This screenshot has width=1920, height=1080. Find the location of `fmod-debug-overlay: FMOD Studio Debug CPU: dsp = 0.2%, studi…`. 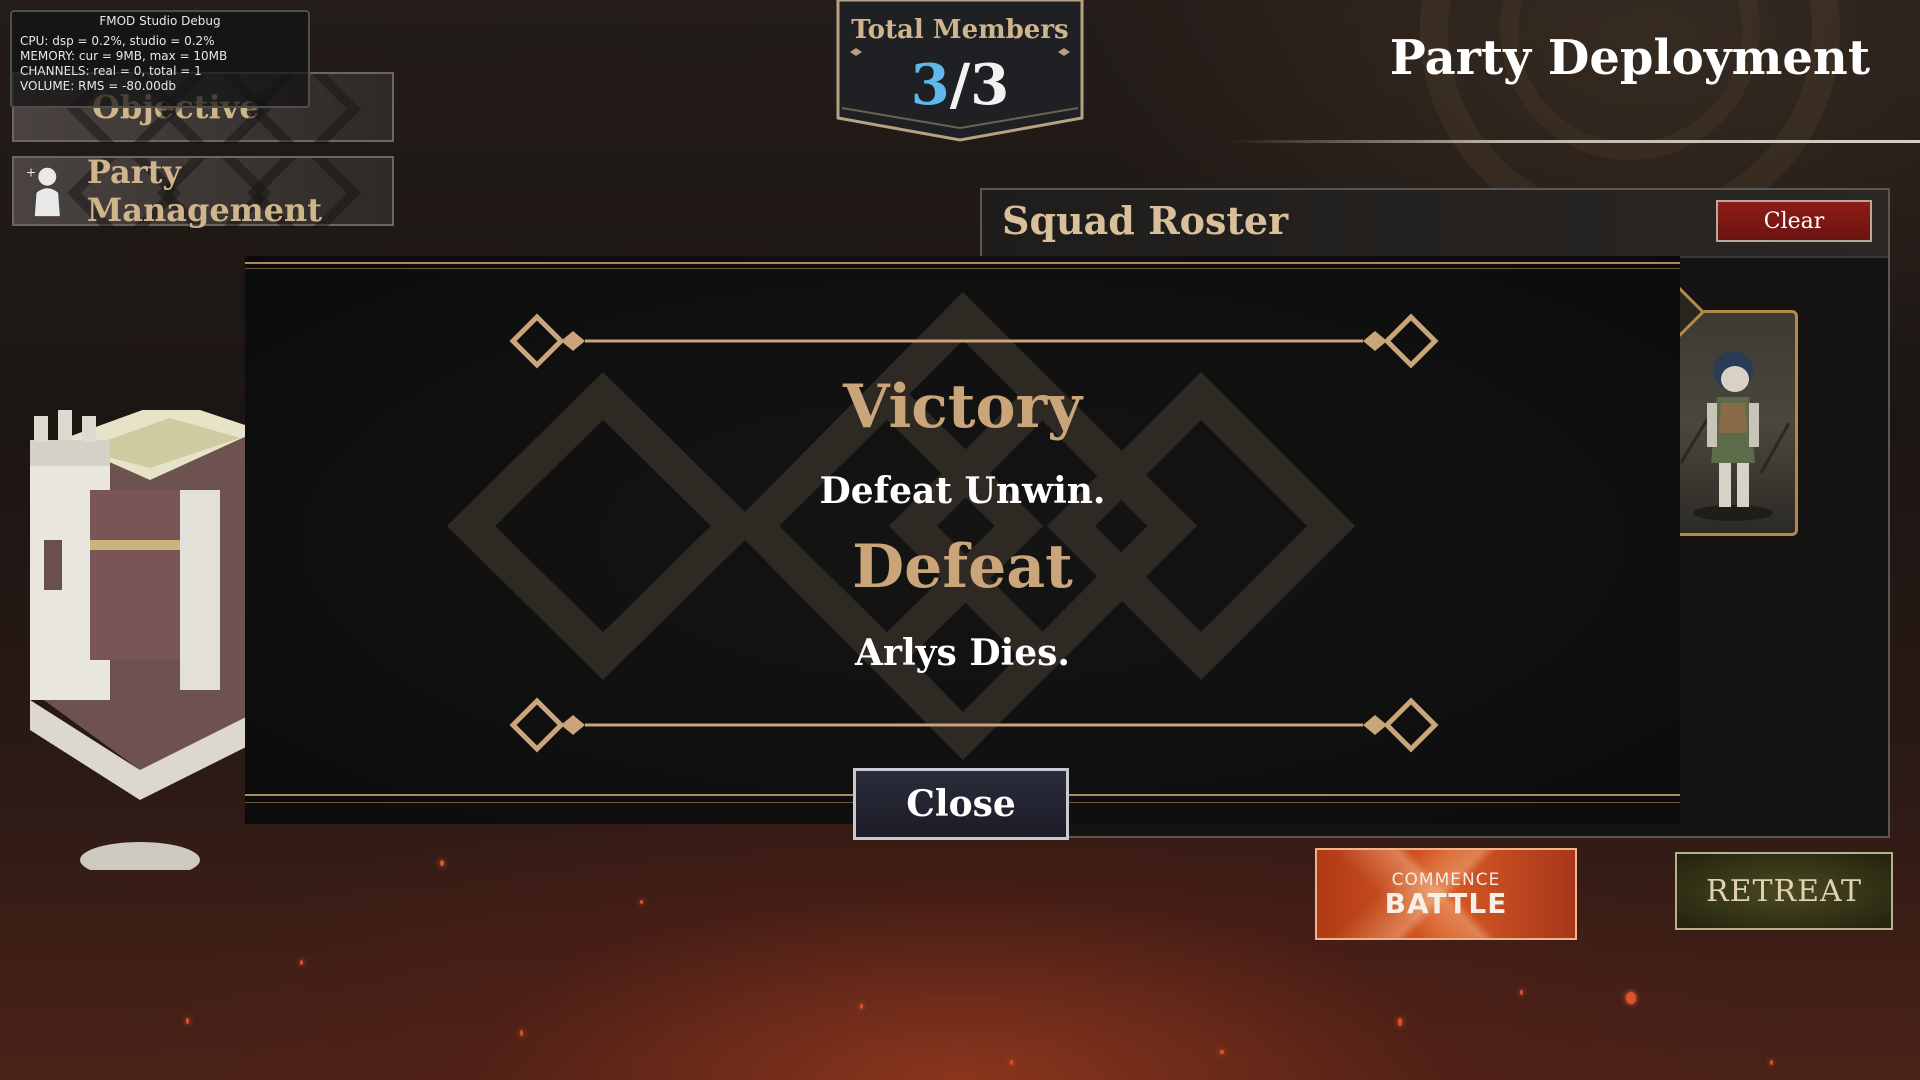

fmod-debug-overlay: FMOD Studio Debug CPU: dsp = 0.2%, studi… is located at coordinates (160, 59).